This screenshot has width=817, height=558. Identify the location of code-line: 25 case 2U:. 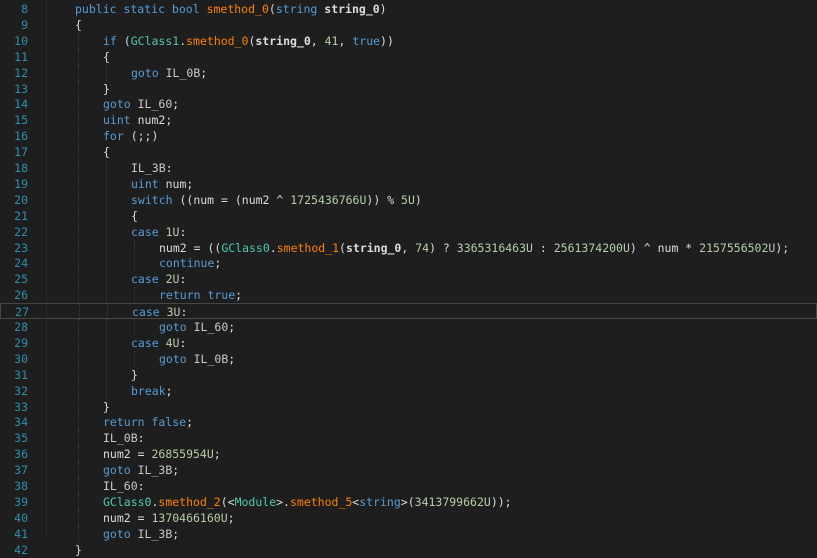
(408, 279).